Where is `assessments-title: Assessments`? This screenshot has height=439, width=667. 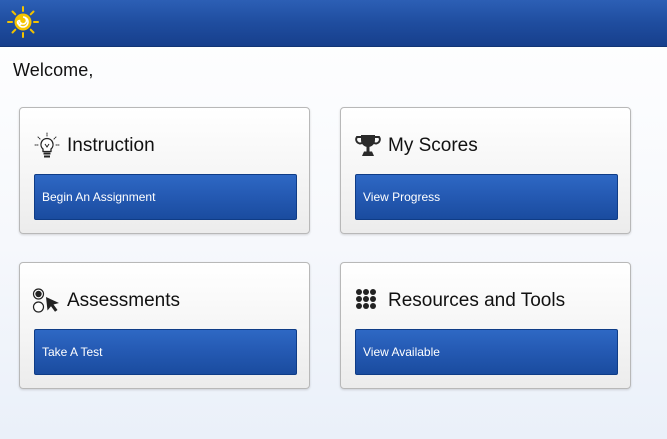
assessments-title: Assessments is located at coordinates (123, 300).